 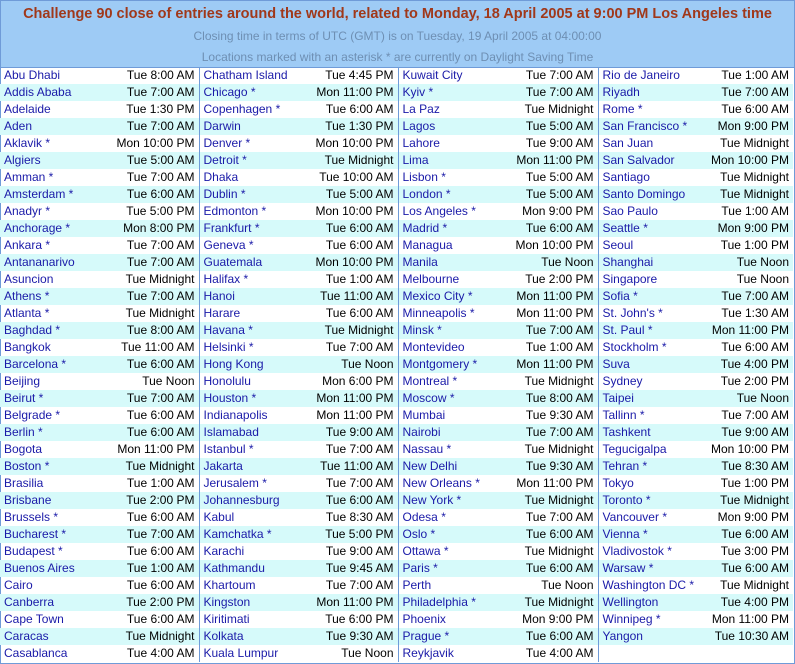 I want to click on city-link: Ankara *, so click(x=52, y=245).